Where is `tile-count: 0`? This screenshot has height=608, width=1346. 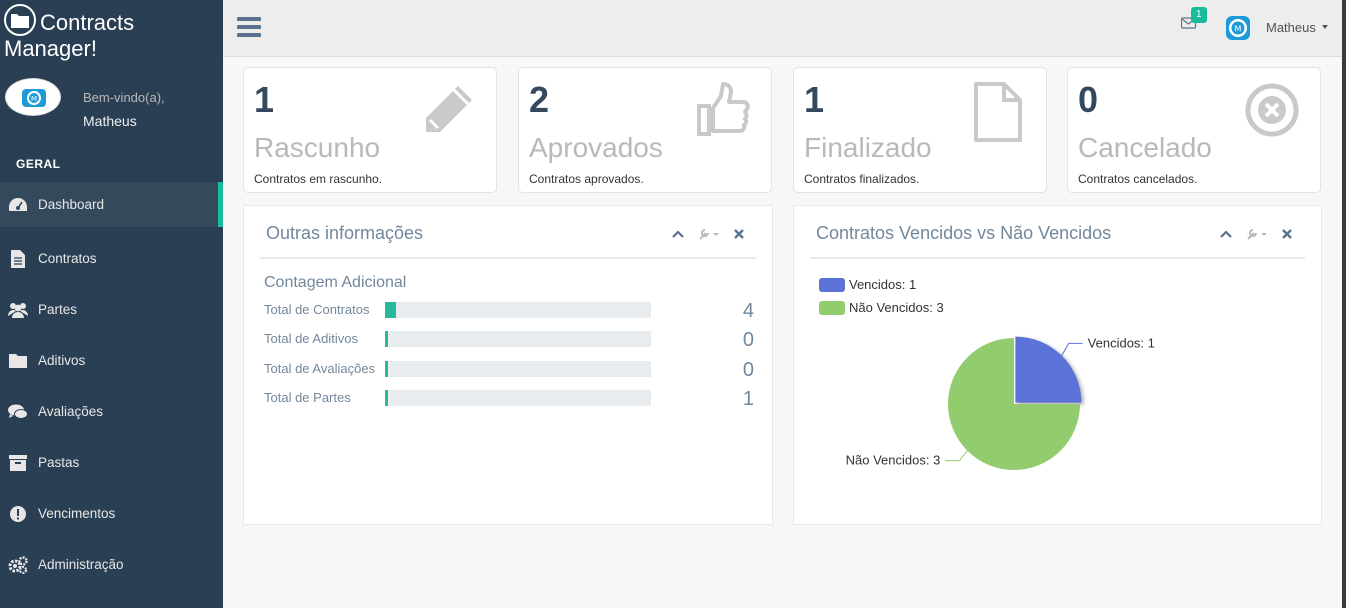 tile-count: 0 is located at coordinates (1088, 99).